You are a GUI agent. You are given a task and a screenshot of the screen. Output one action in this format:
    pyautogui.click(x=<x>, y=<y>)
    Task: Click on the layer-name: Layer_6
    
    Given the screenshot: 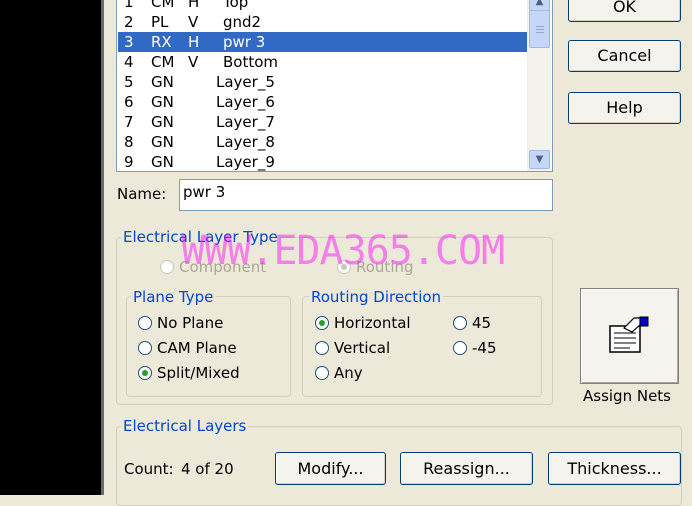 What is the action you would take?
    pyautogui.click(x=245, y=102)
    